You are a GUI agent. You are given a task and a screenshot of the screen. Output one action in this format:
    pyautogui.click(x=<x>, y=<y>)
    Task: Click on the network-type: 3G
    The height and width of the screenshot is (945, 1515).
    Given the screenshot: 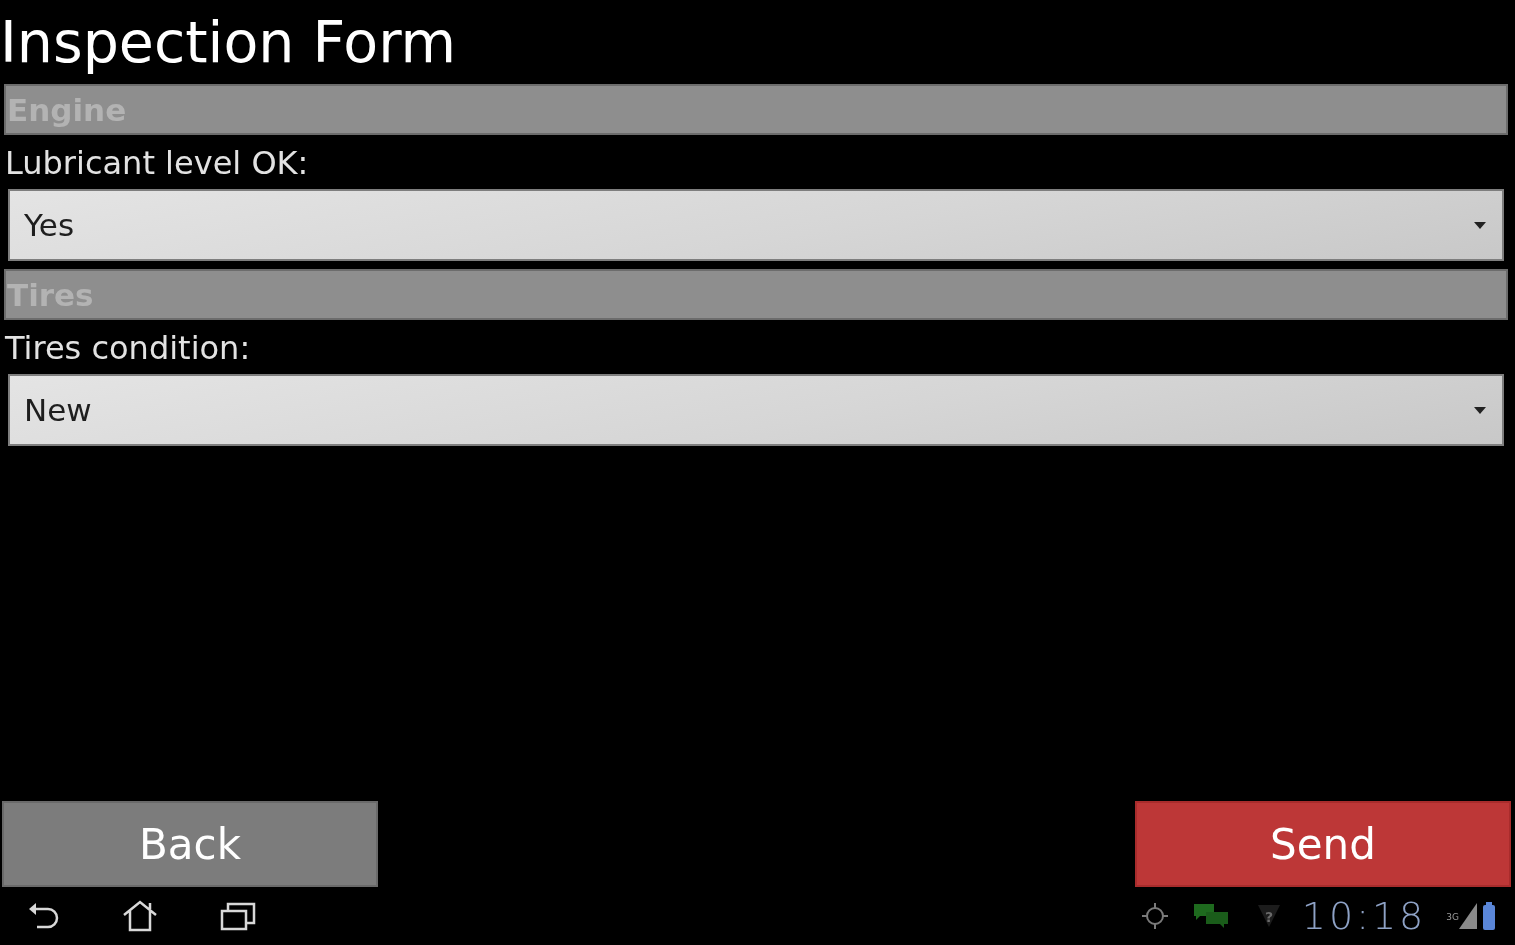 What is the action you would take?
    pyautogui.click(x=1452, y=917)
    